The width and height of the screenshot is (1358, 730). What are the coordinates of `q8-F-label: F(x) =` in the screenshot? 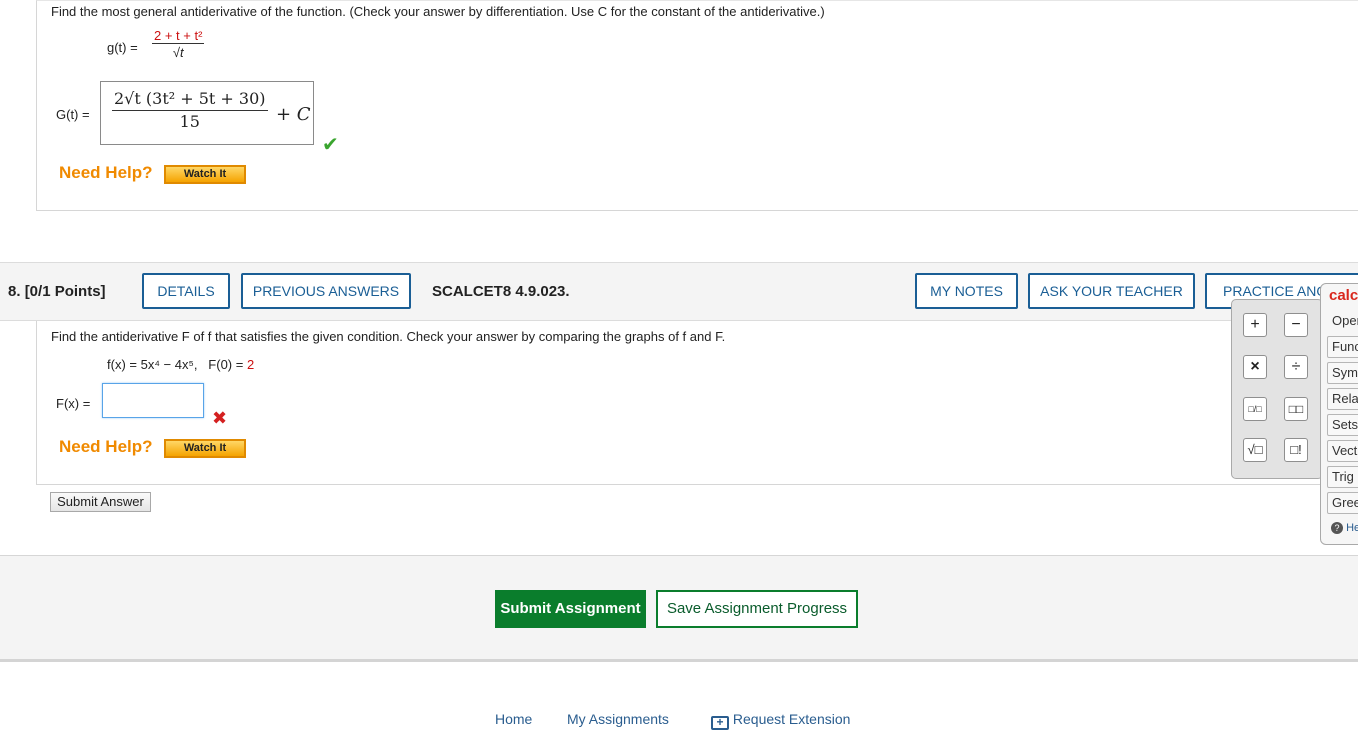 It's located at (73, 403).